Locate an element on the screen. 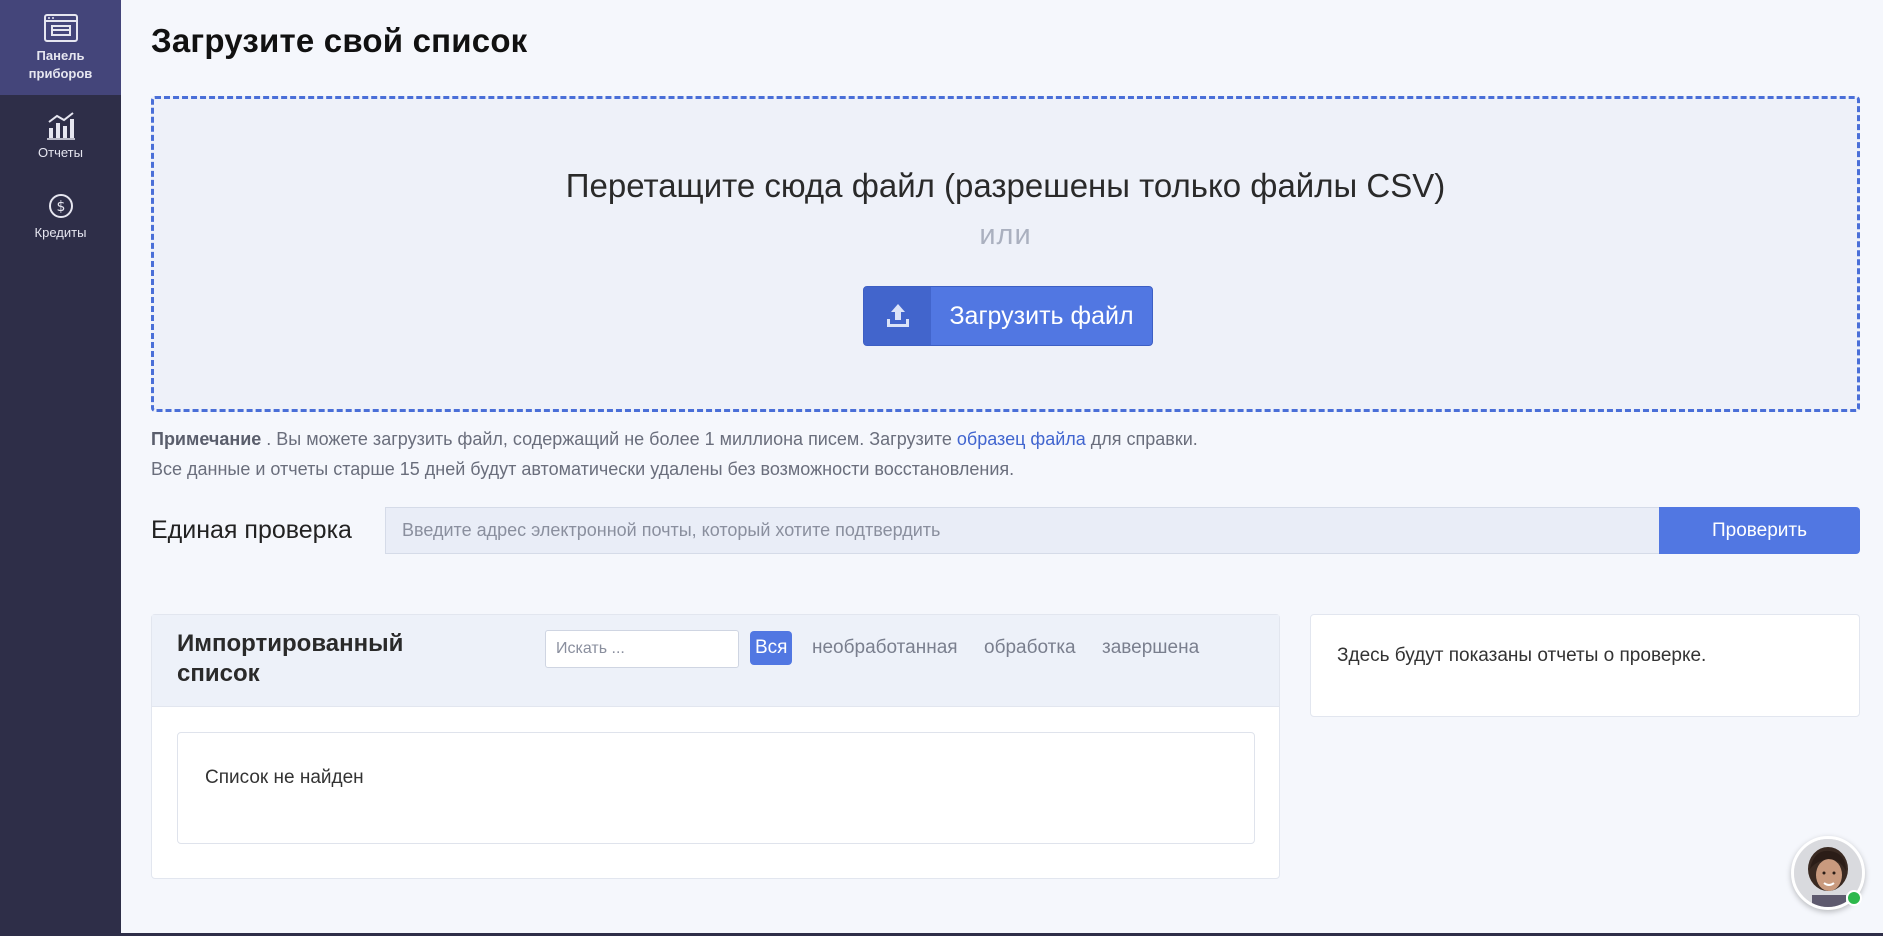 The height and width of the screenshot is (936, 1883). dropzone-or: или is located at coordinates (1005, 235).